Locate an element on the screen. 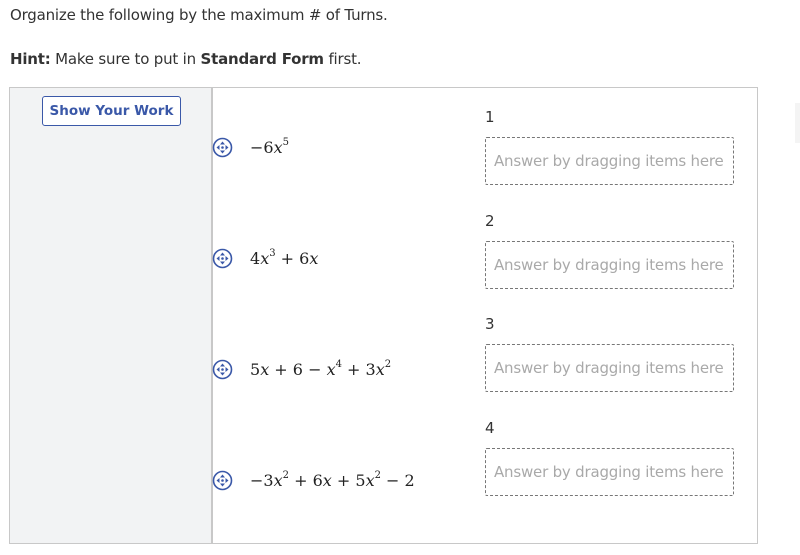  slot-label-1: 1 is located at coordinates (490, 117).